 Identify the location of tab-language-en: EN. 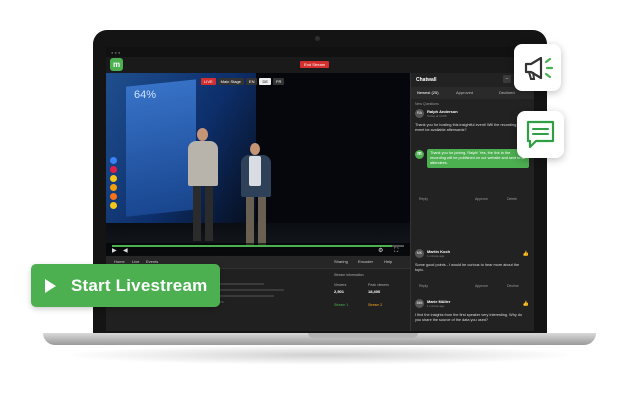
(251, 81).